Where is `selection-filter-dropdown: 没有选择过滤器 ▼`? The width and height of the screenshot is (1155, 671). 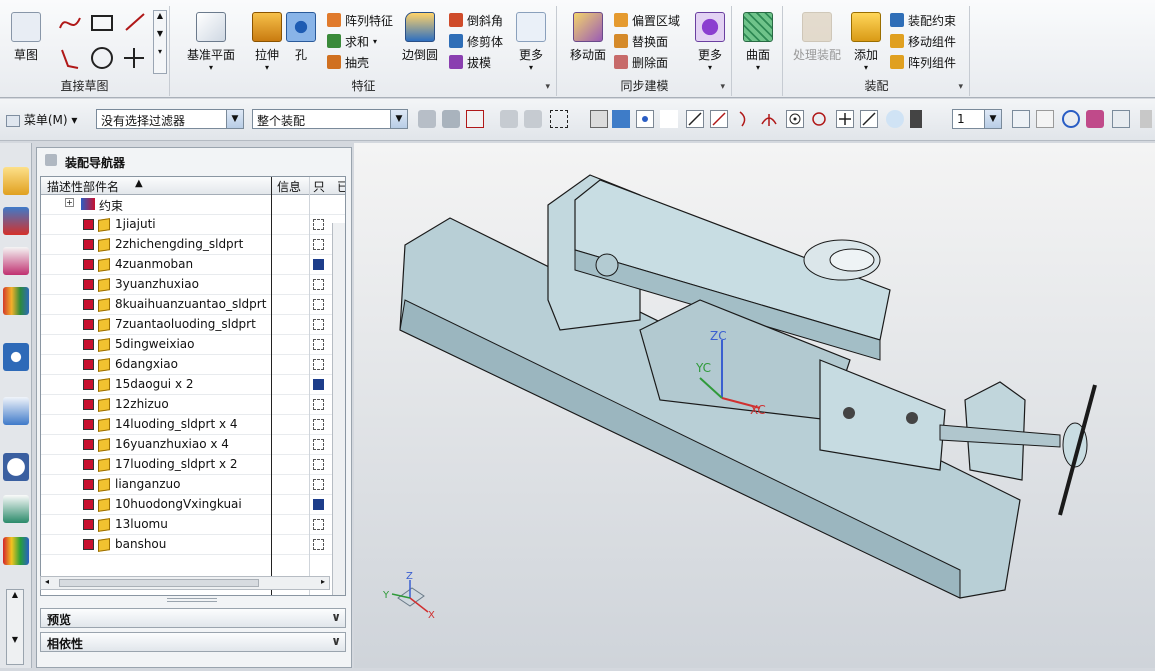
selection-filter-dropdown: 没有选择过滤器 ▼ is located at coordinates (170, 119).